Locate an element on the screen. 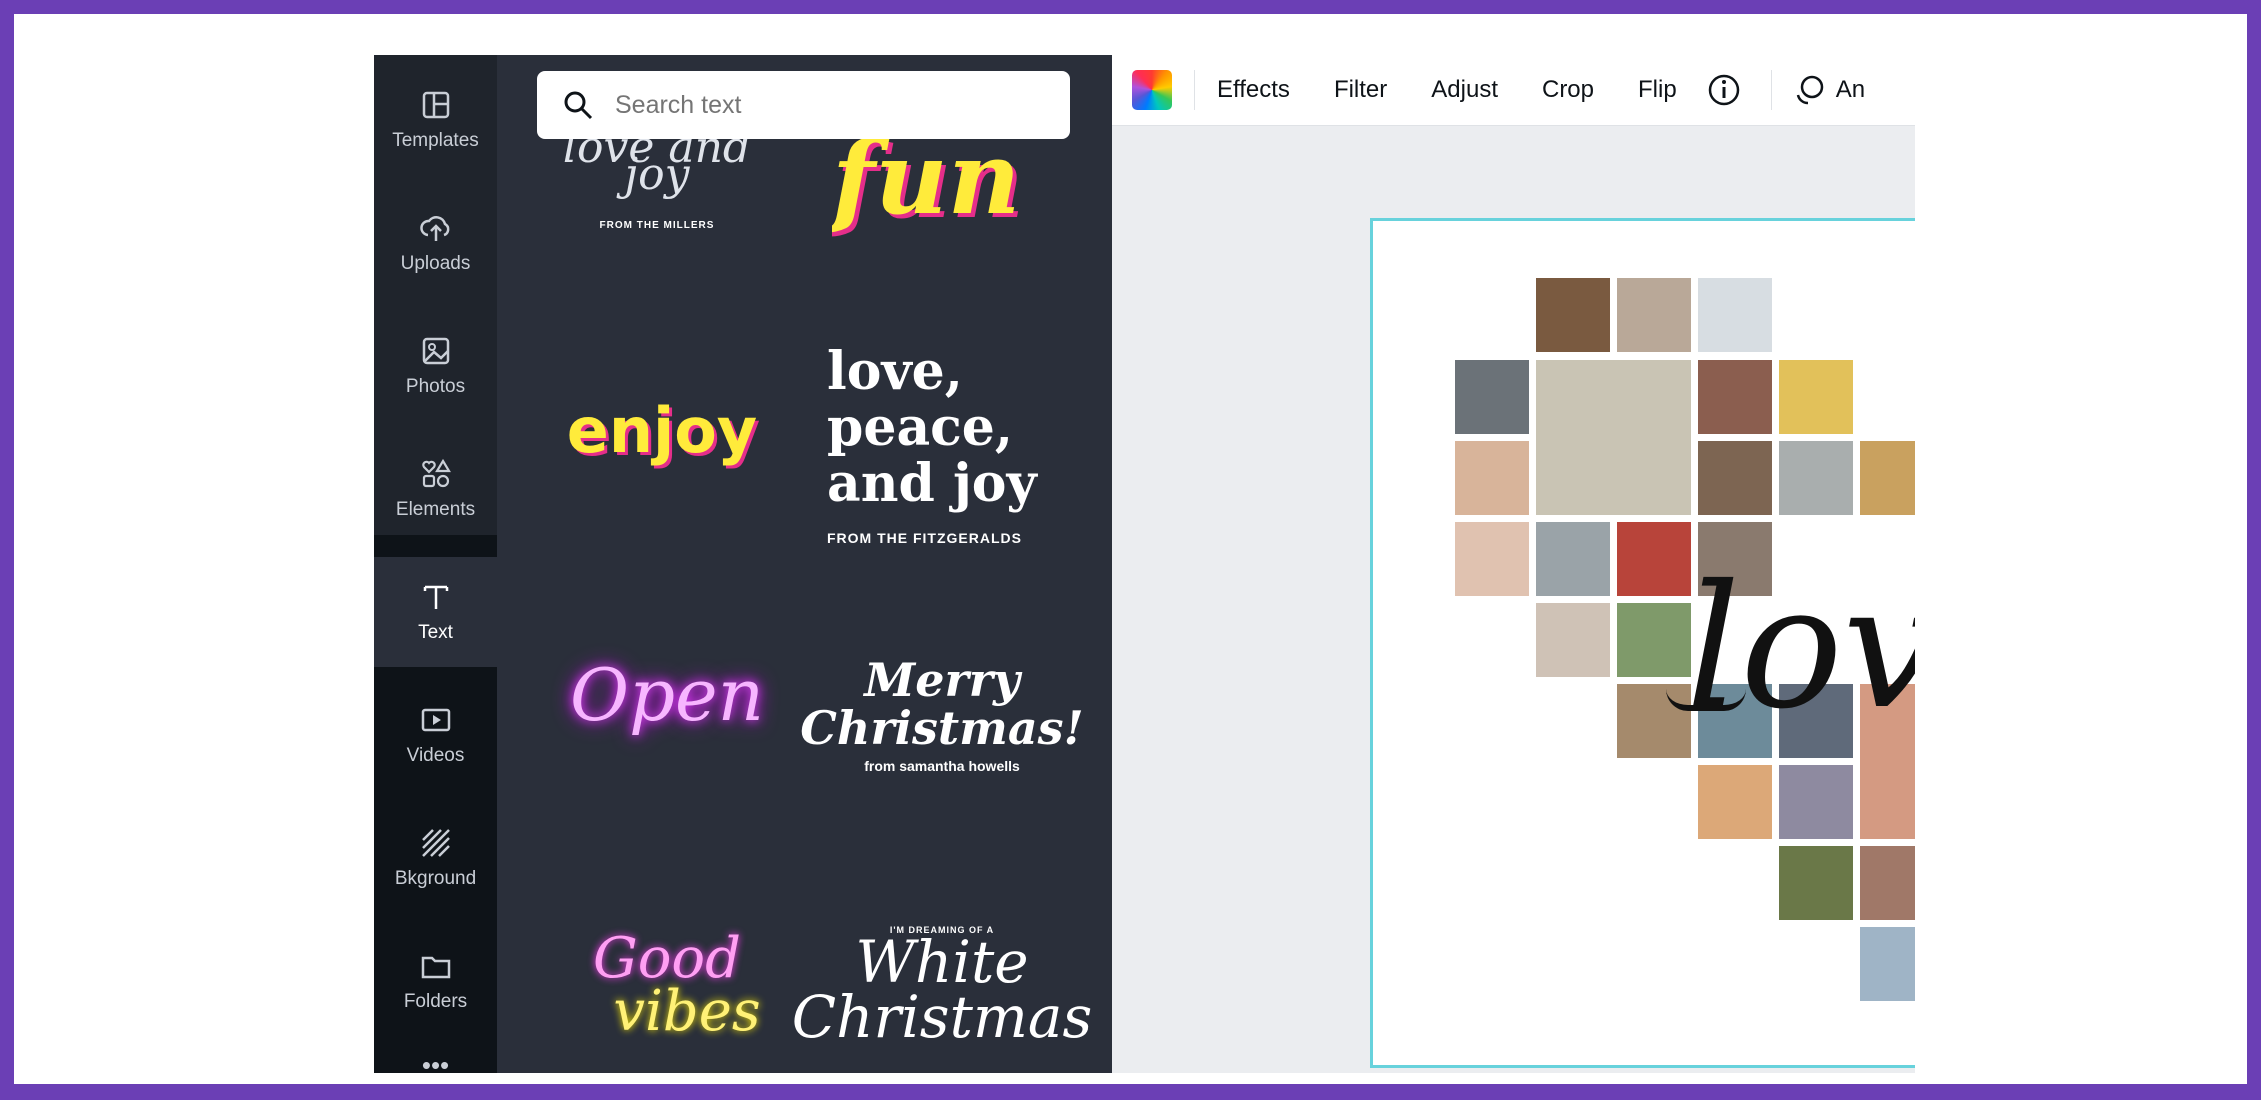 The image size is (2261, 1100). sidebar-item-videos: Videos is located at coordinates (435, 735).